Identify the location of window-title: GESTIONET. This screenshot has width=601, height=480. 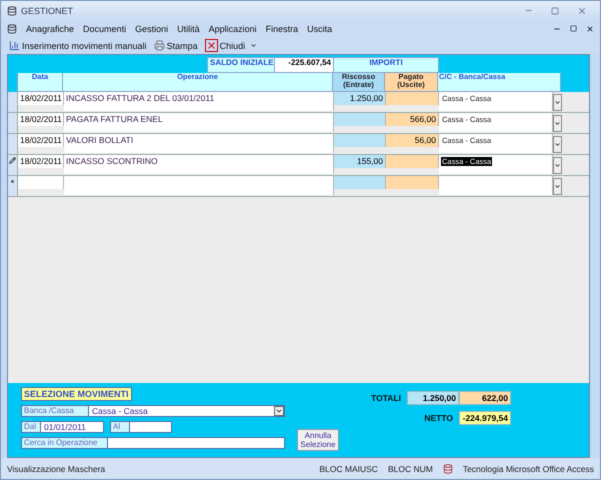
(47, 11).